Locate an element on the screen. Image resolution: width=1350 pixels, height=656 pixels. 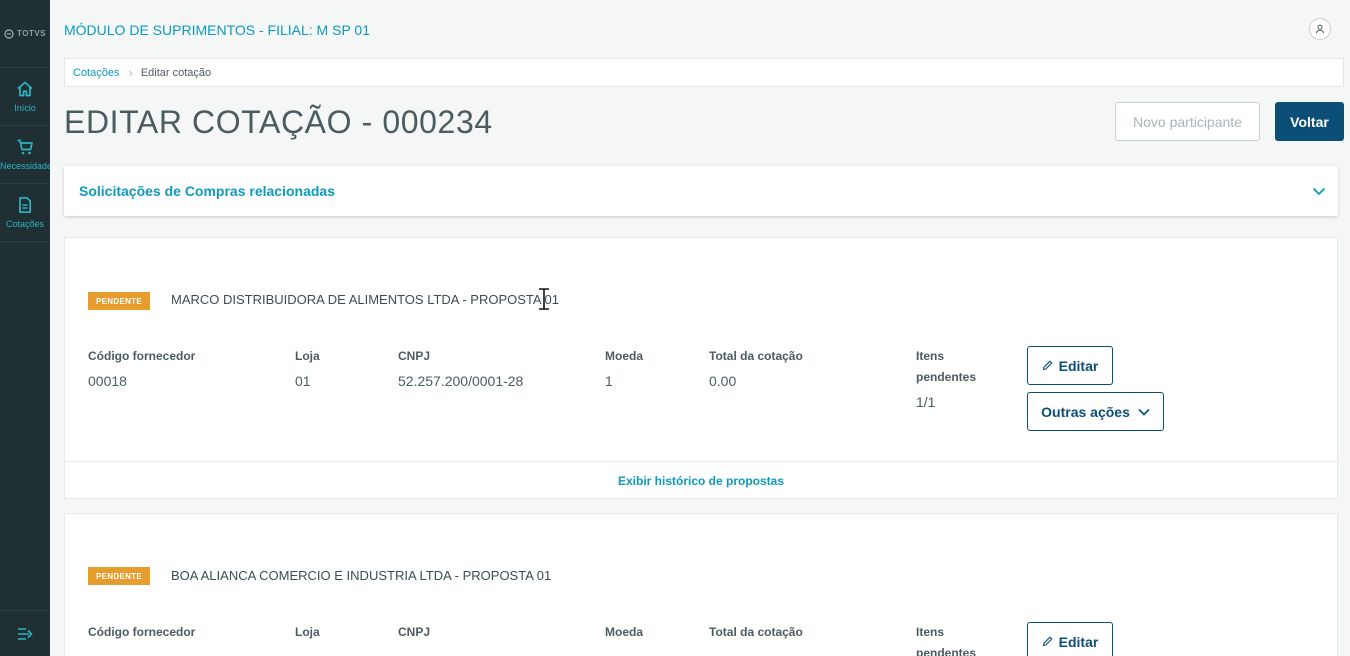
field-supplier-code: Código fornecedor 00018 is located at coordinates (141, 367).